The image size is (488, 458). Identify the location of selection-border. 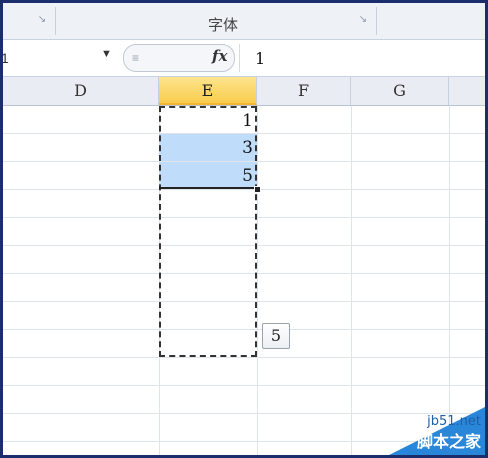
(208, 188).